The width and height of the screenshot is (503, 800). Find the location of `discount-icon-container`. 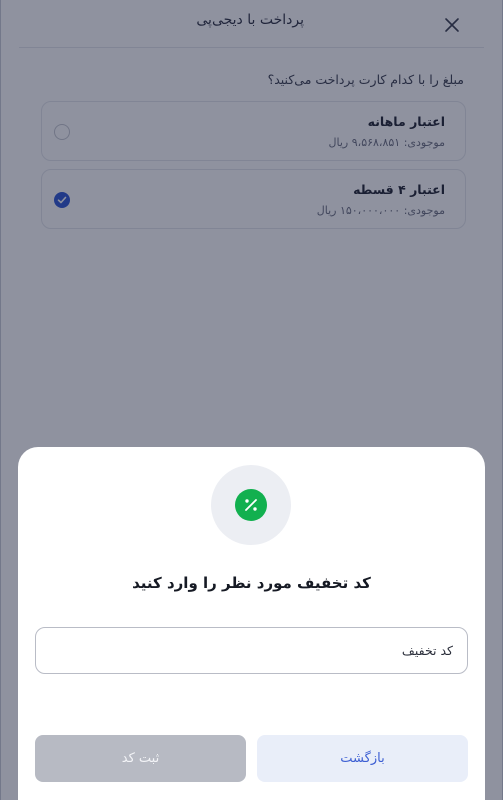

discount-icon-container is located at coordinates (251, 505).